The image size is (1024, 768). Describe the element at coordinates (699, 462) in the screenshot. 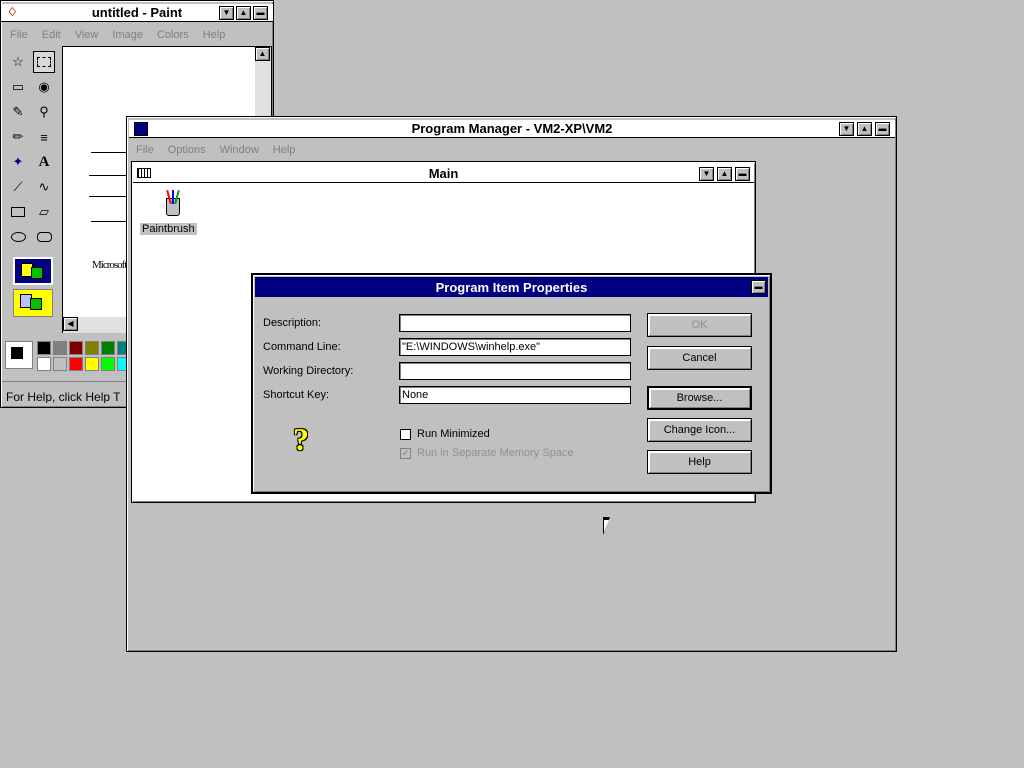

I see `help-button: Help` at that location.